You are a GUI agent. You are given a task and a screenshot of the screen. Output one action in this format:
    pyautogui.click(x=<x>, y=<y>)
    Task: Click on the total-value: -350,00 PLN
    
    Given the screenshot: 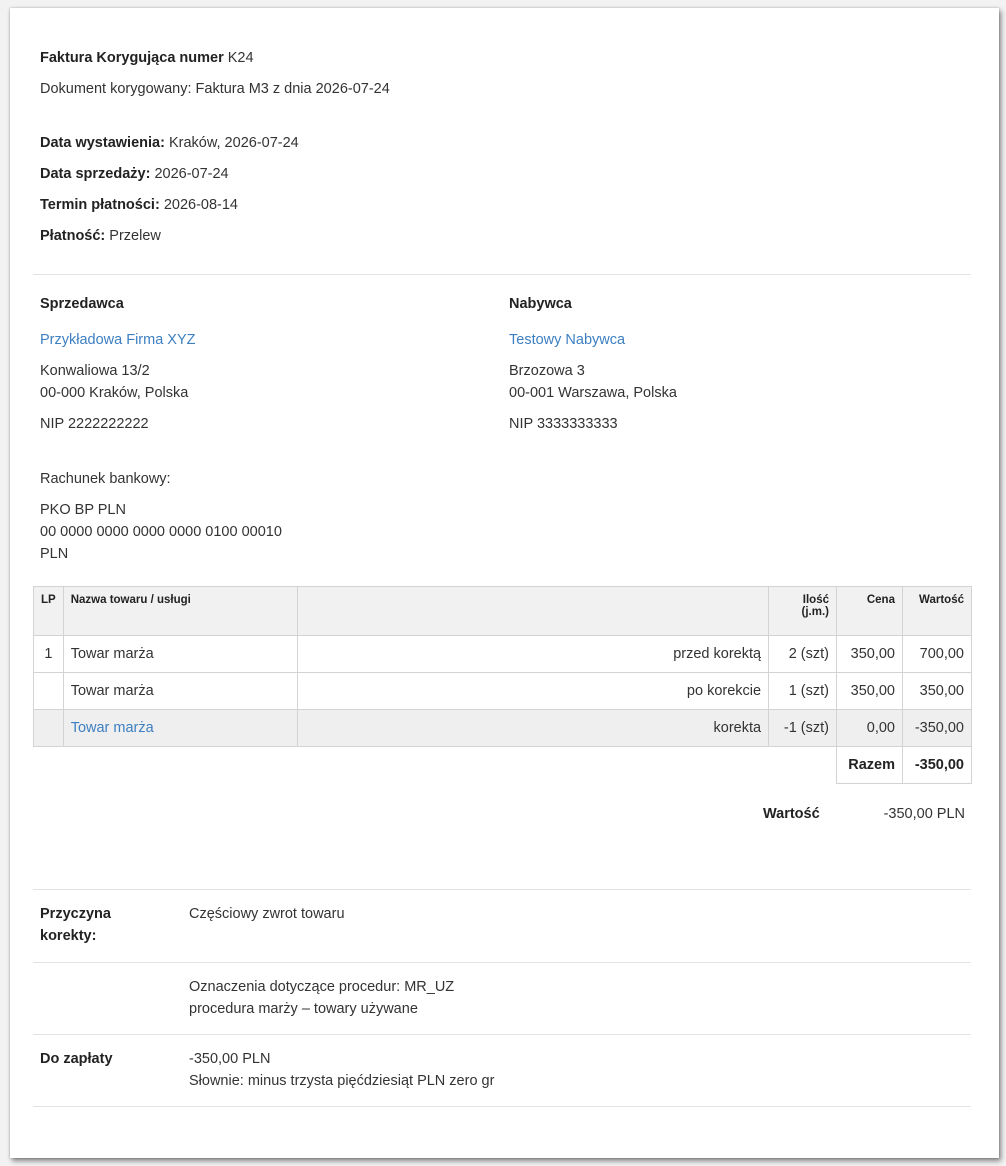 What is the action you would take?
    pyautogui.click(x=924, y=814)
    